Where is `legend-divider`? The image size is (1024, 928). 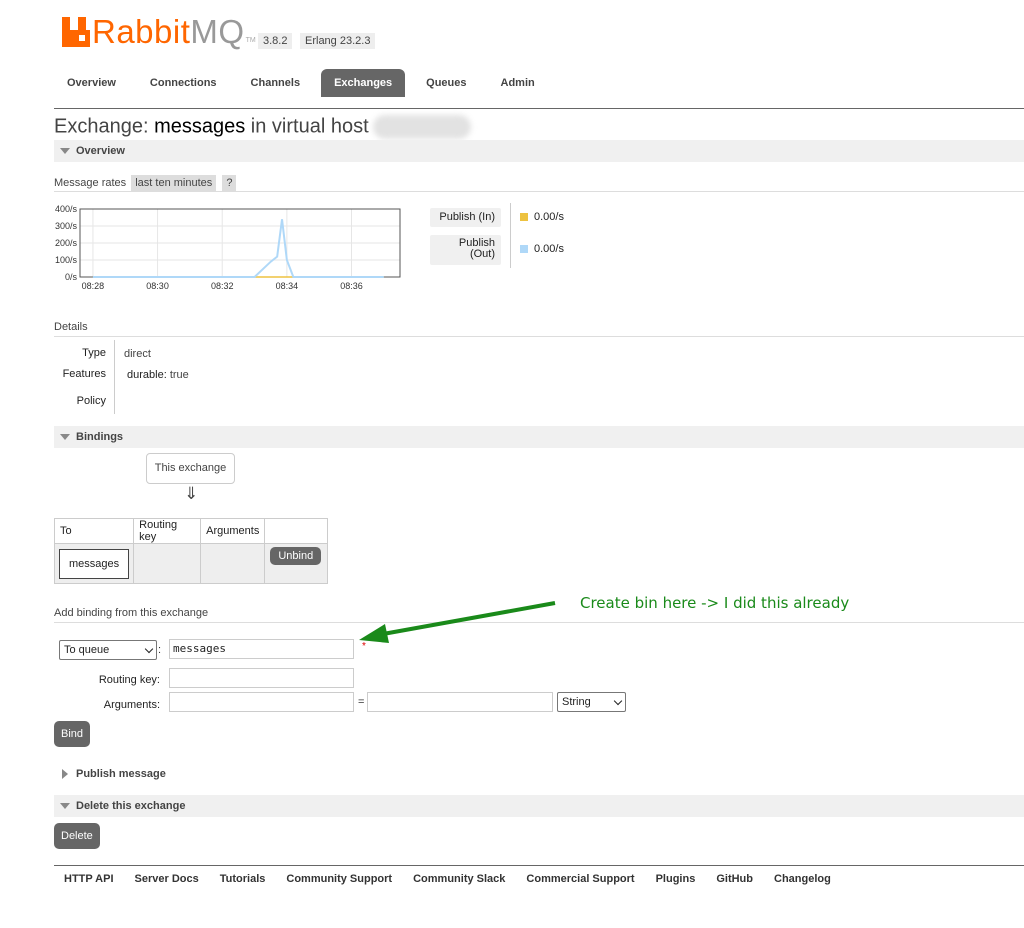
legend-divider is located at coordinates (510, 235).